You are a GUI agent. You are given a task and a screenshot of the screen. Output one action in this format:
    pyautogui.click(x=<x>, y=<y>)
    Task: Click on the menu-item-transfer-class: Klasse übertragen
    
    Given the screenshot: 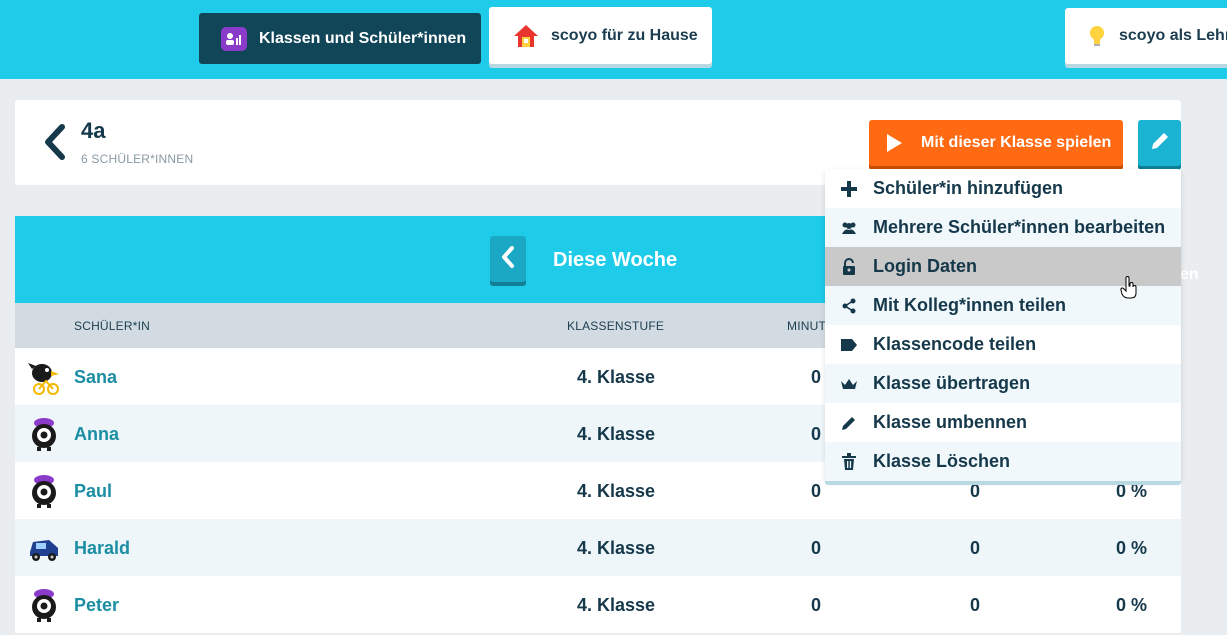 What is the action you would take?
    pyautogui.click(x=1003, y=383)
    